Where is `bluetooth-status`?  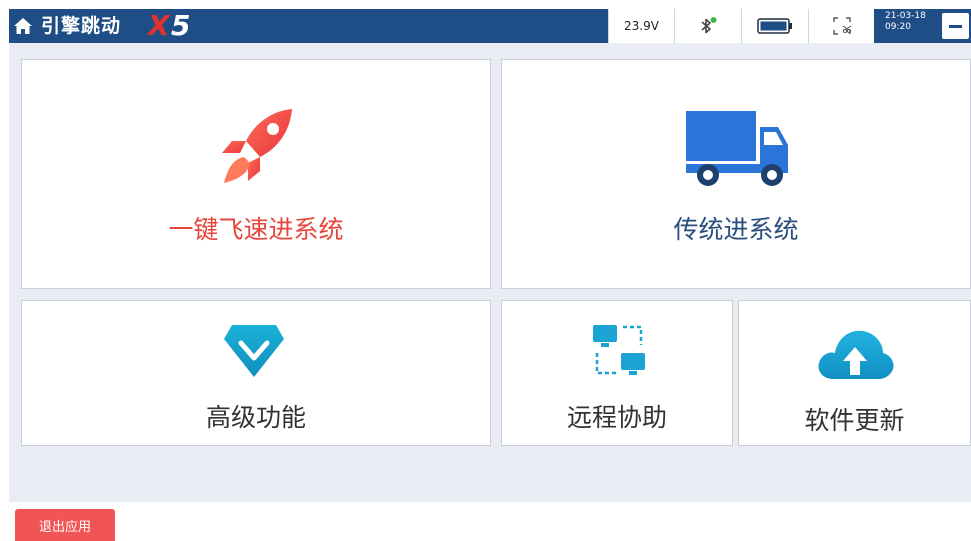
bluetooth-status is located at coordinates (707, 26).